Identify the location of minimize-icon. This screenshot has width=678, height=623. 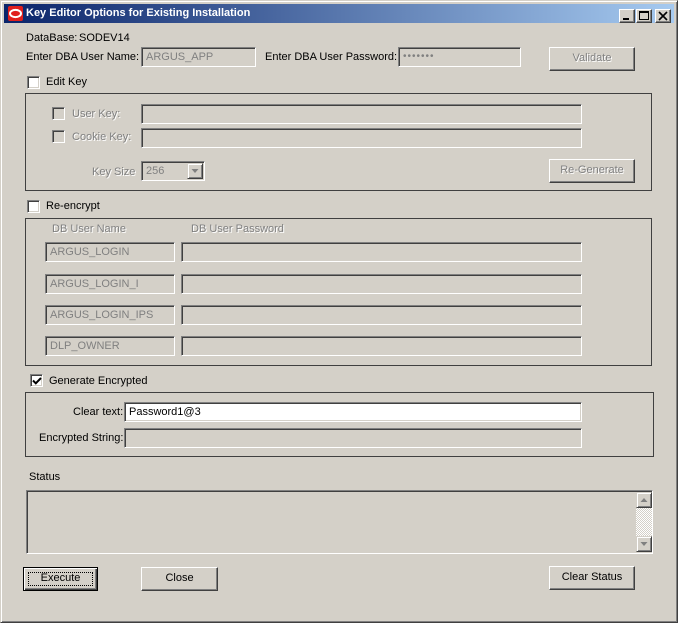
(626, 19).